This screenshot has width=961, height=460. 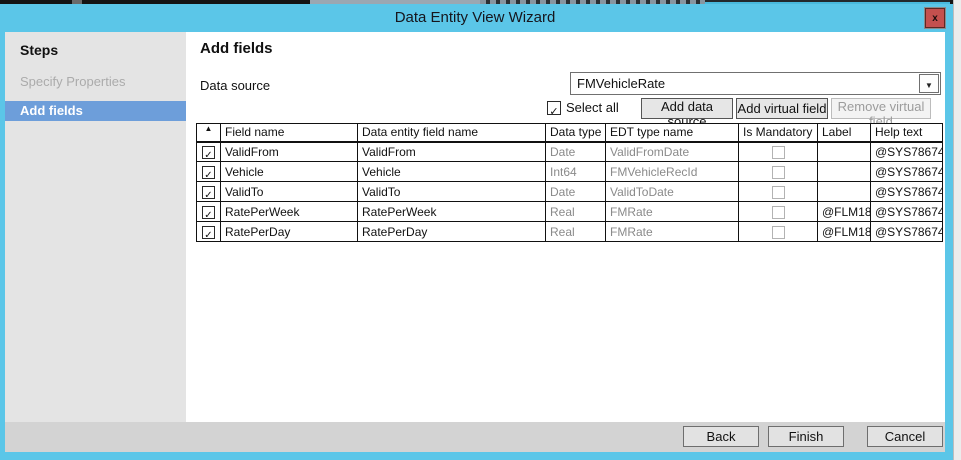 I want to click on column-header-help-text: Help text, so click(x=906, y=133).